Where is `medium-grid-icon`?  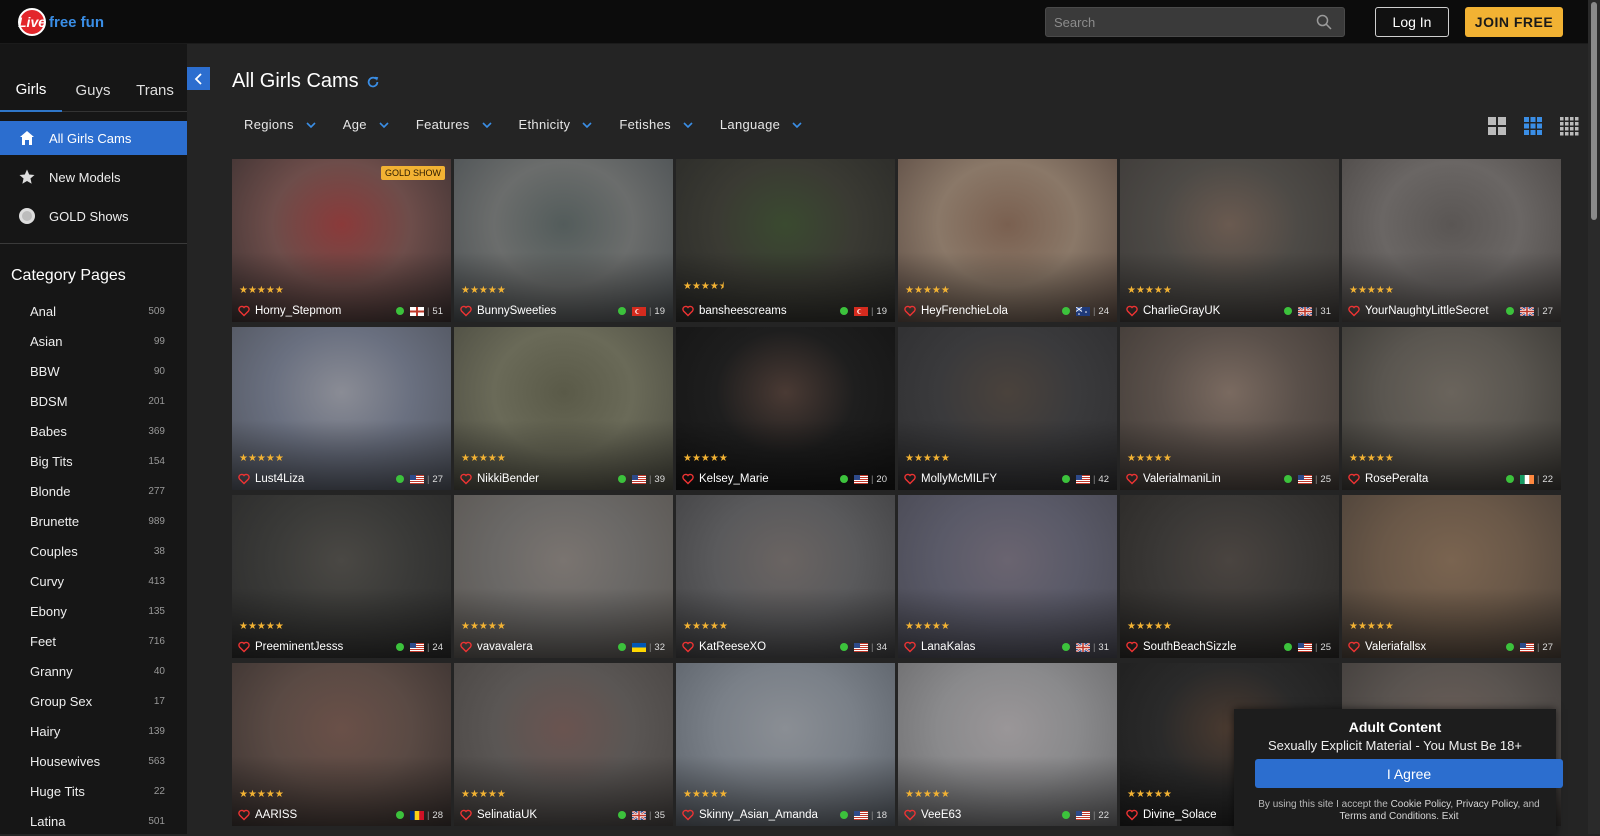
medium-grid-icon is located at coordinates (1533, 126).